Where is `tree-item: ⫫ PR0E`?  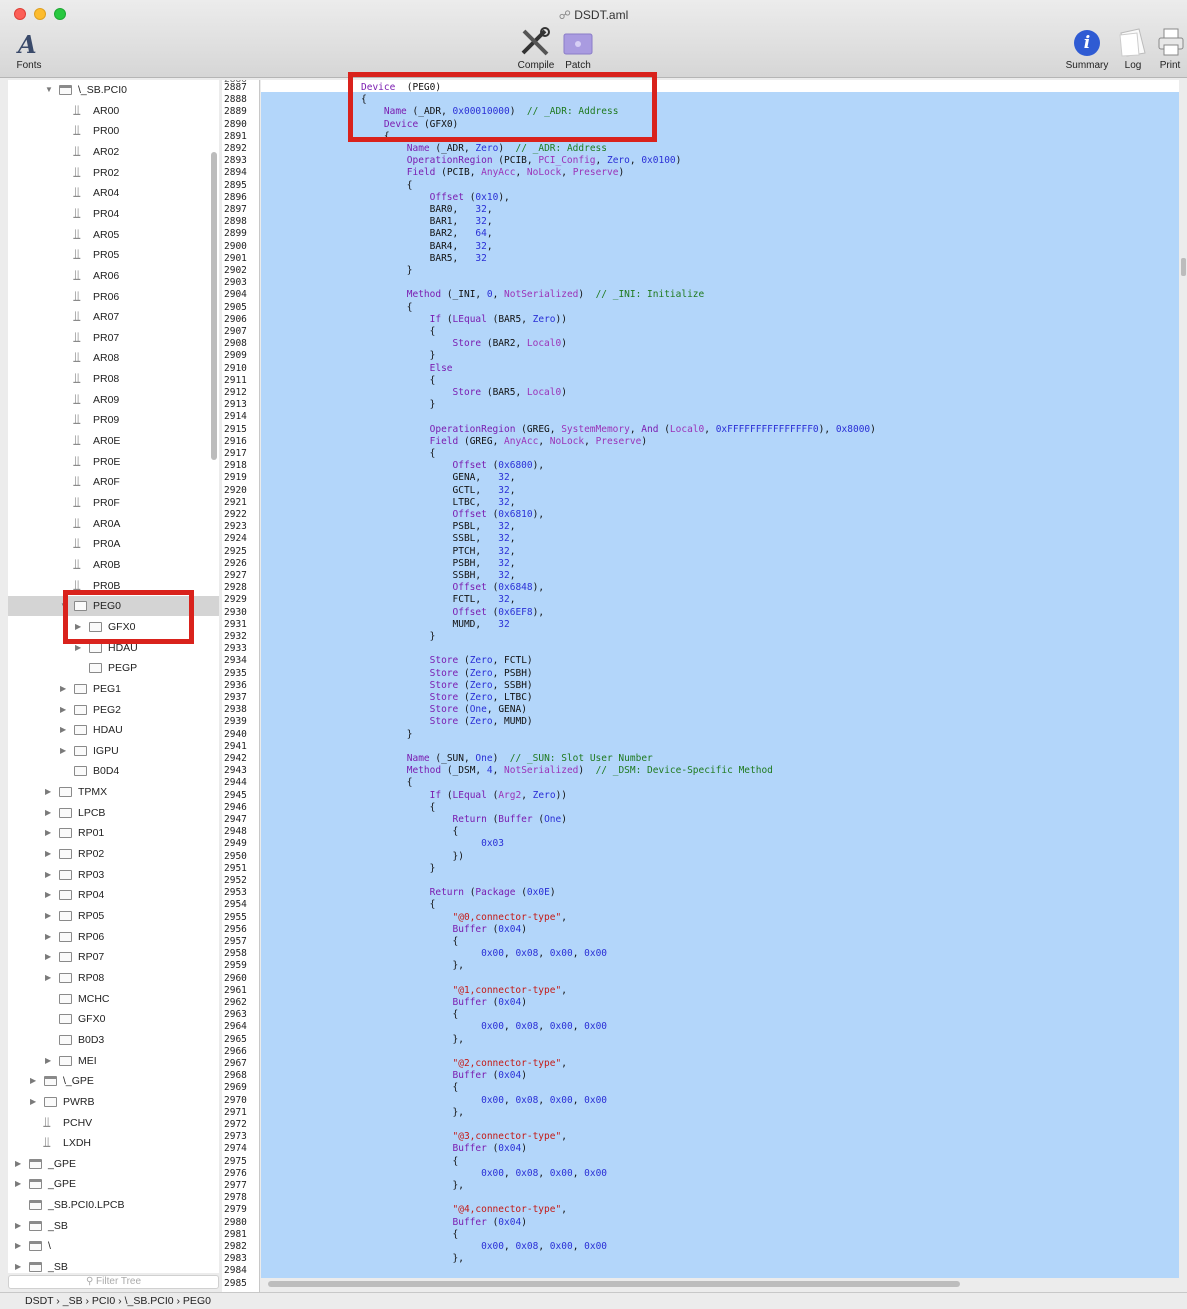 tree-item: ⫫ PR0E is located at coordinates (113, 462).